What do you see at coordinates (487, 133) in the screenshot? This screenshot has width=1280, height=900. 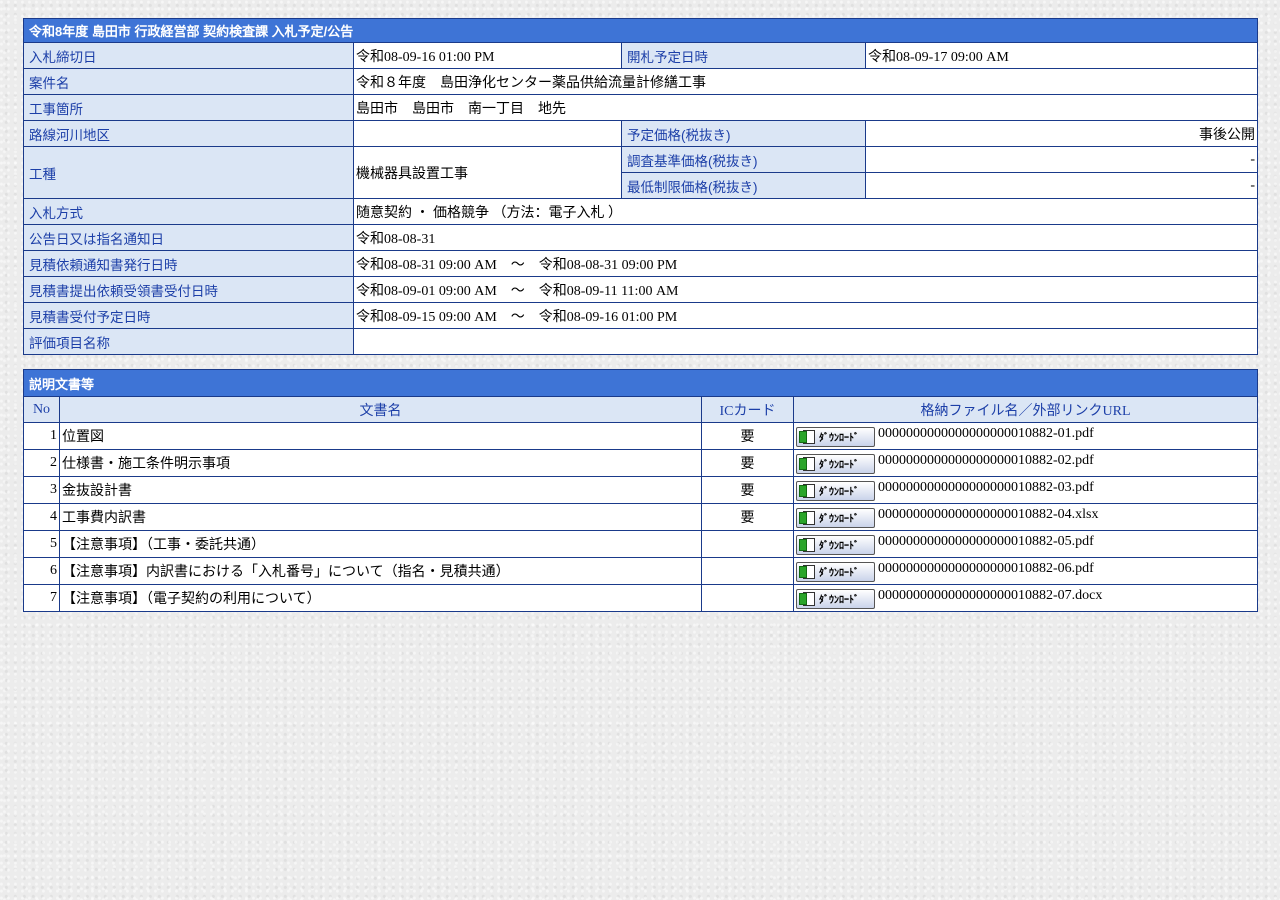 I see `route-value` at bounding box center [487, 133].